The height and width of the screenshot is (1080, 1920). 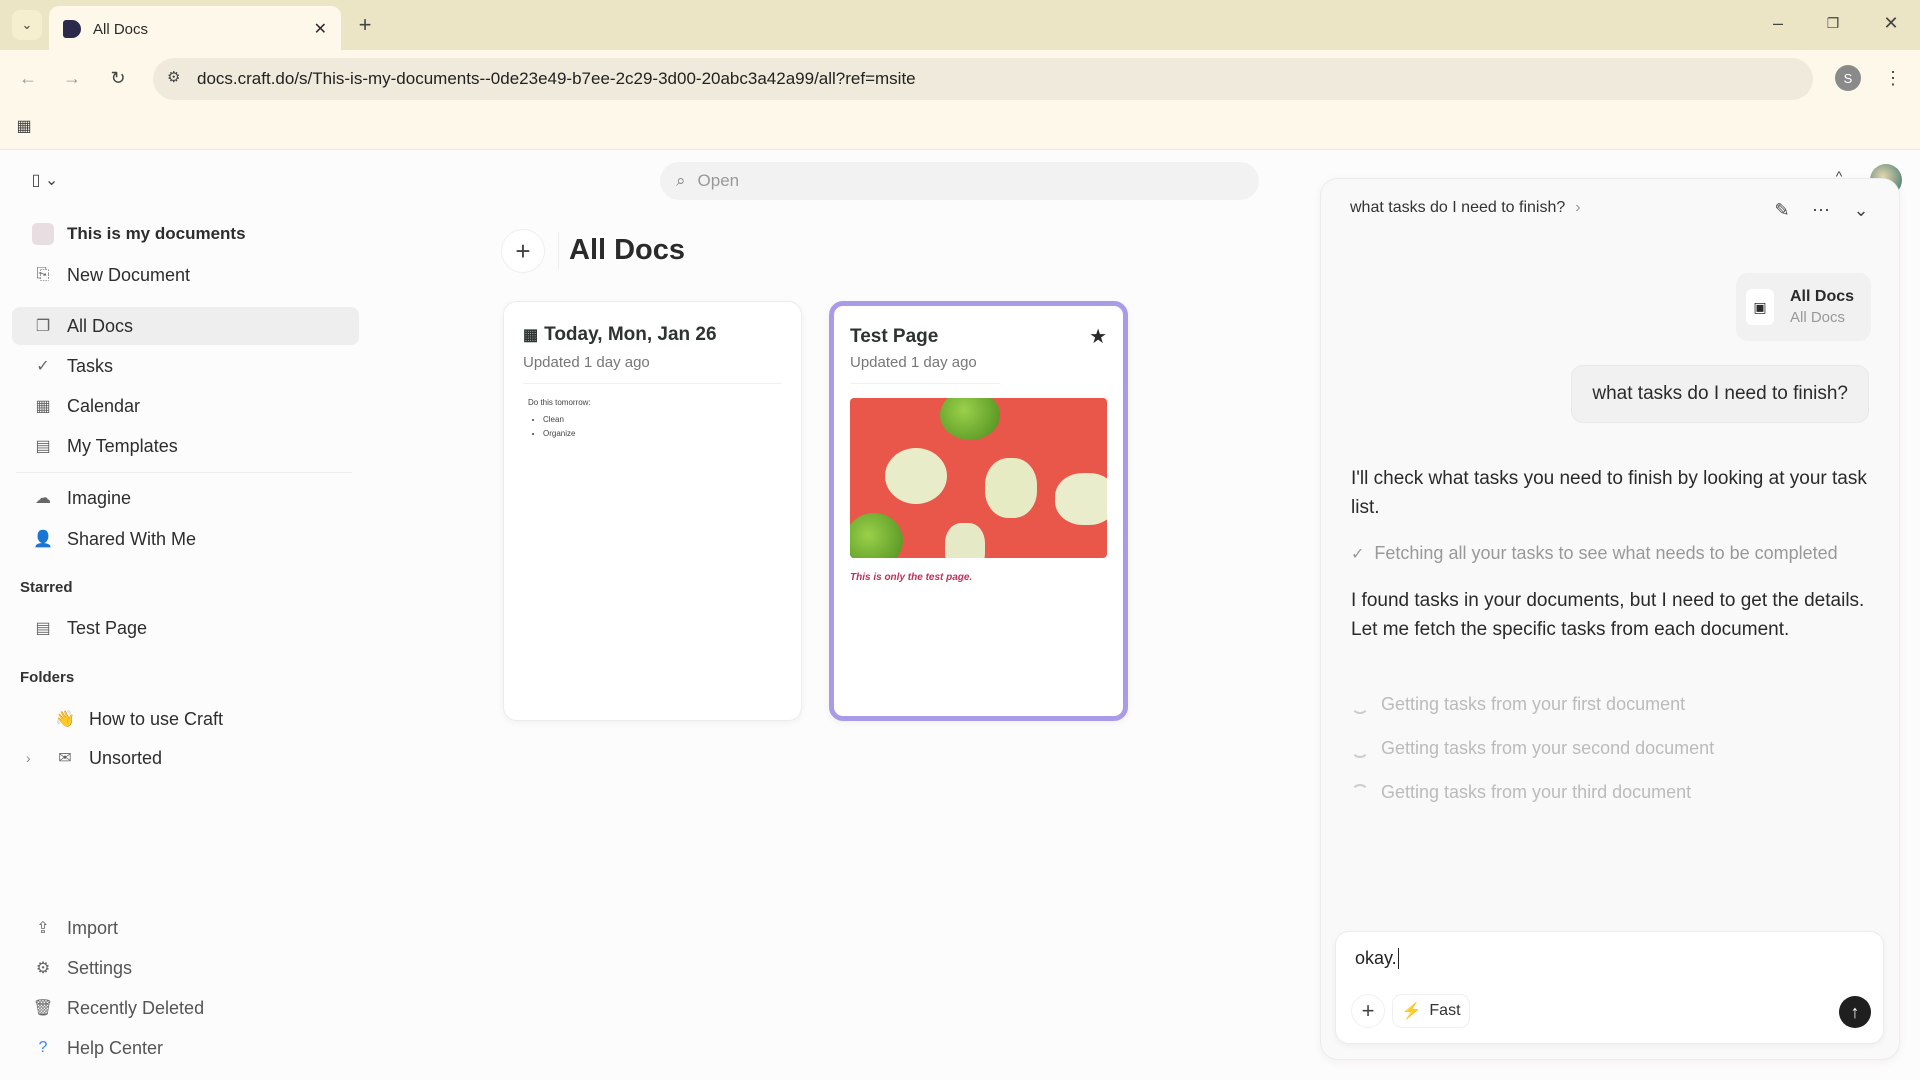 What do you see at coordinates (911, 577) in the screenshot?
I see `card-caption: This is only the test page.` at bounding box center [911, 577].